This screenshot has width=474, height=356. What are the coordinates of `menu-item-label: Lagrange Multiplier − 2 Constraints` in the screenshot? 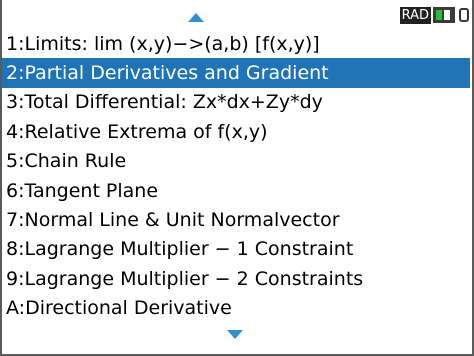 It's located at (194, 278).